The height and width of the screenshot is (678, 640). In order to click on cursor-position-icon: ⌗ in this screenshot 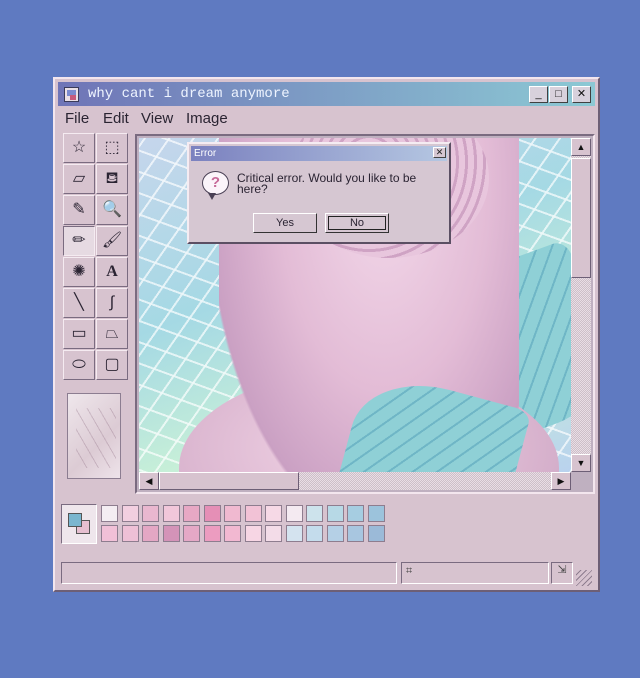, I will do `click(409, 571)`.